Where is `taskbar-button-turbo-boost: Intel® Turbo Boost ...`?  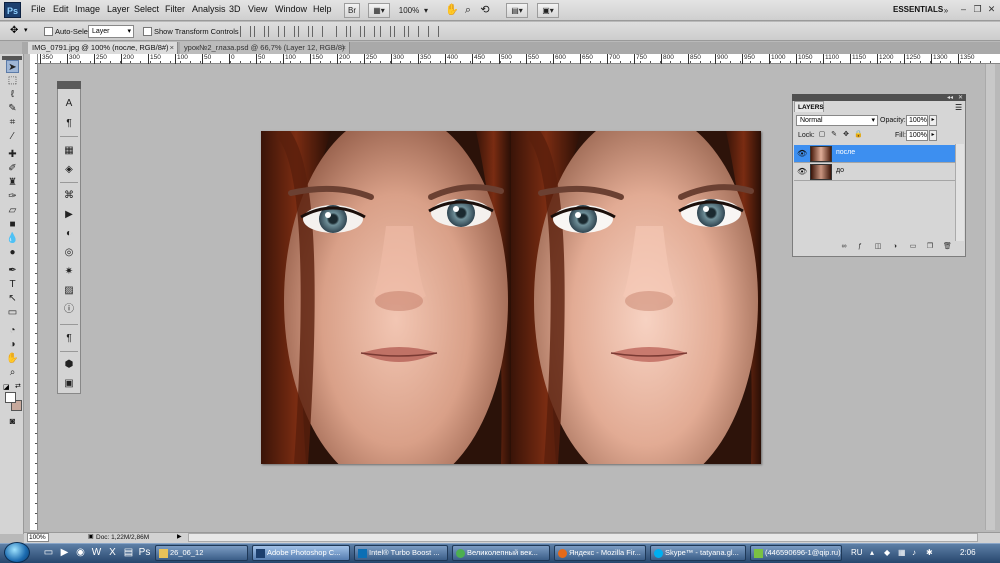 taskbar-button-turbo-boost: Intel® Turbo Boost ... is located at coordinates (401, 553).